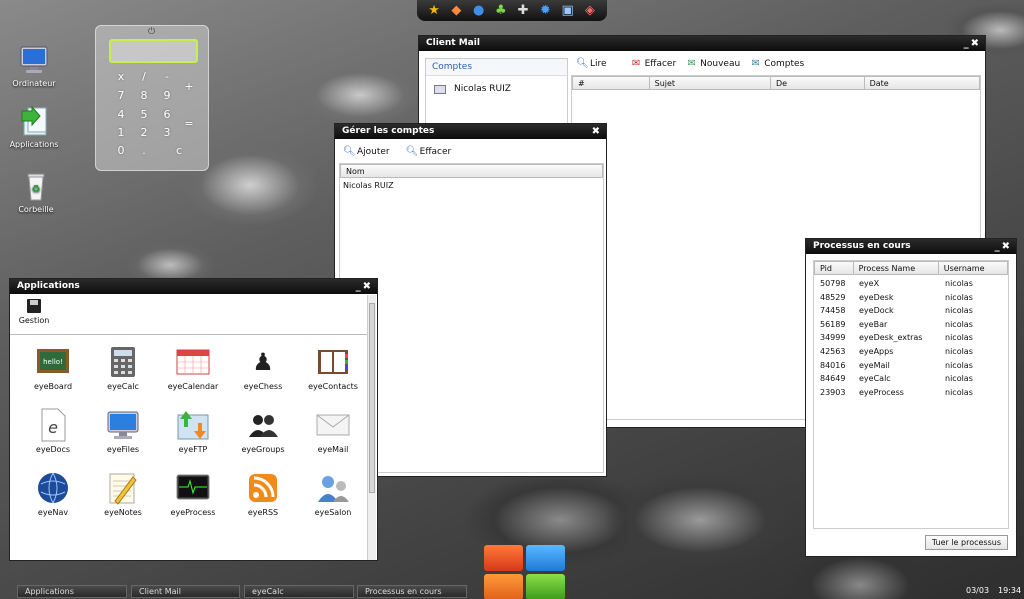  Describe the element at coordinates (121, 76) in the screenshot. I see `calc-key: x` at that location.